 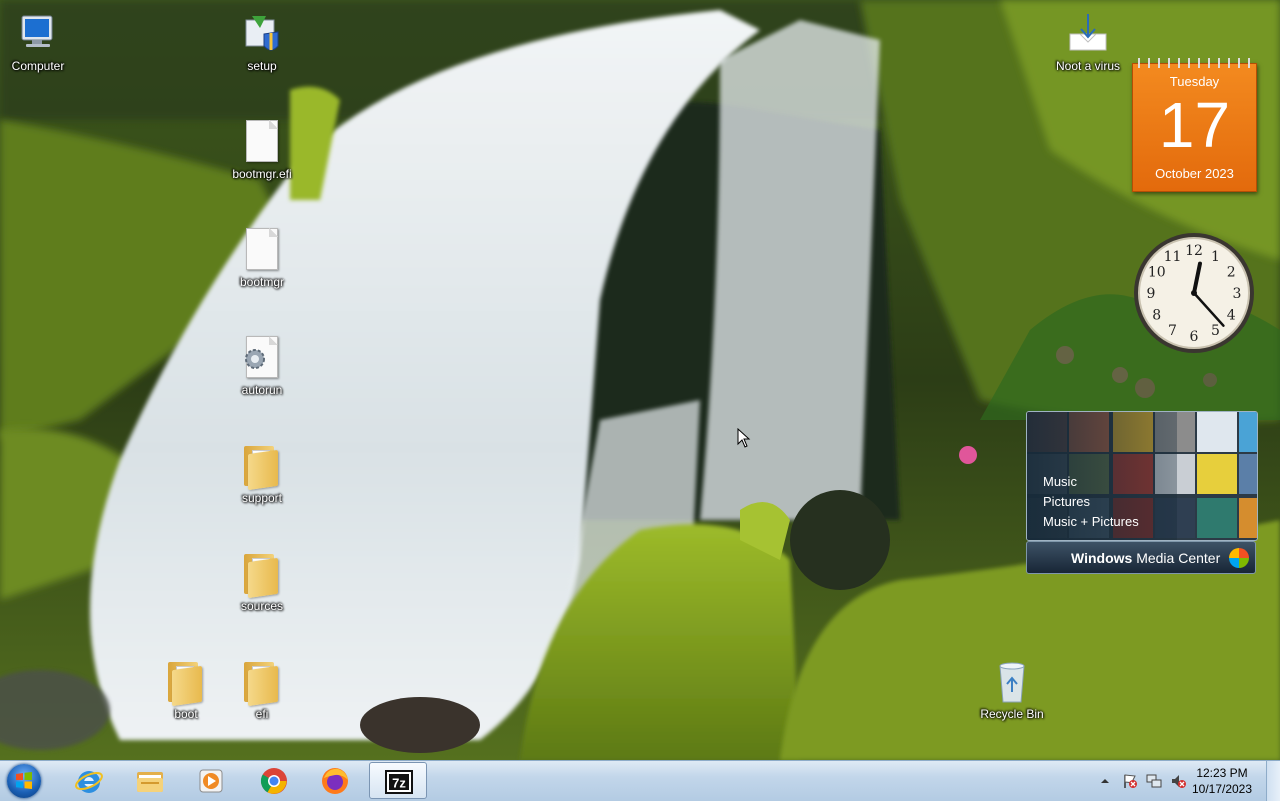 I want to click on 7zip-icon: 7z, so click(x=399, y=782).